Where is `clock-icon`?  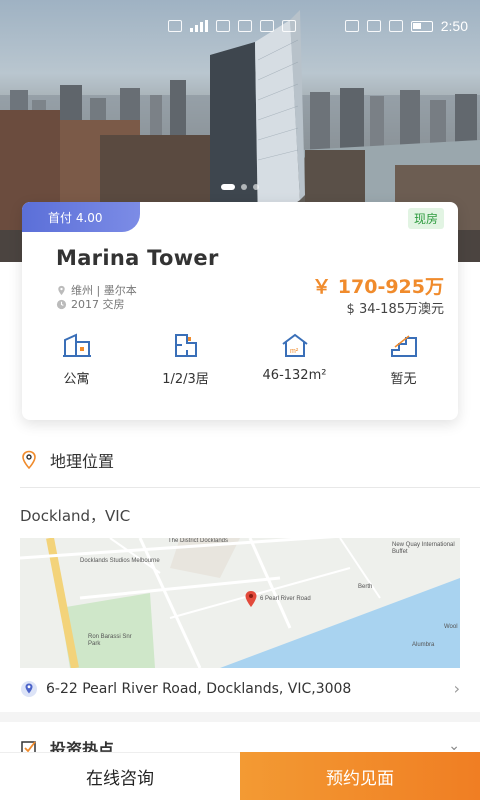
clock-icon is located at coordinates (61, 304).